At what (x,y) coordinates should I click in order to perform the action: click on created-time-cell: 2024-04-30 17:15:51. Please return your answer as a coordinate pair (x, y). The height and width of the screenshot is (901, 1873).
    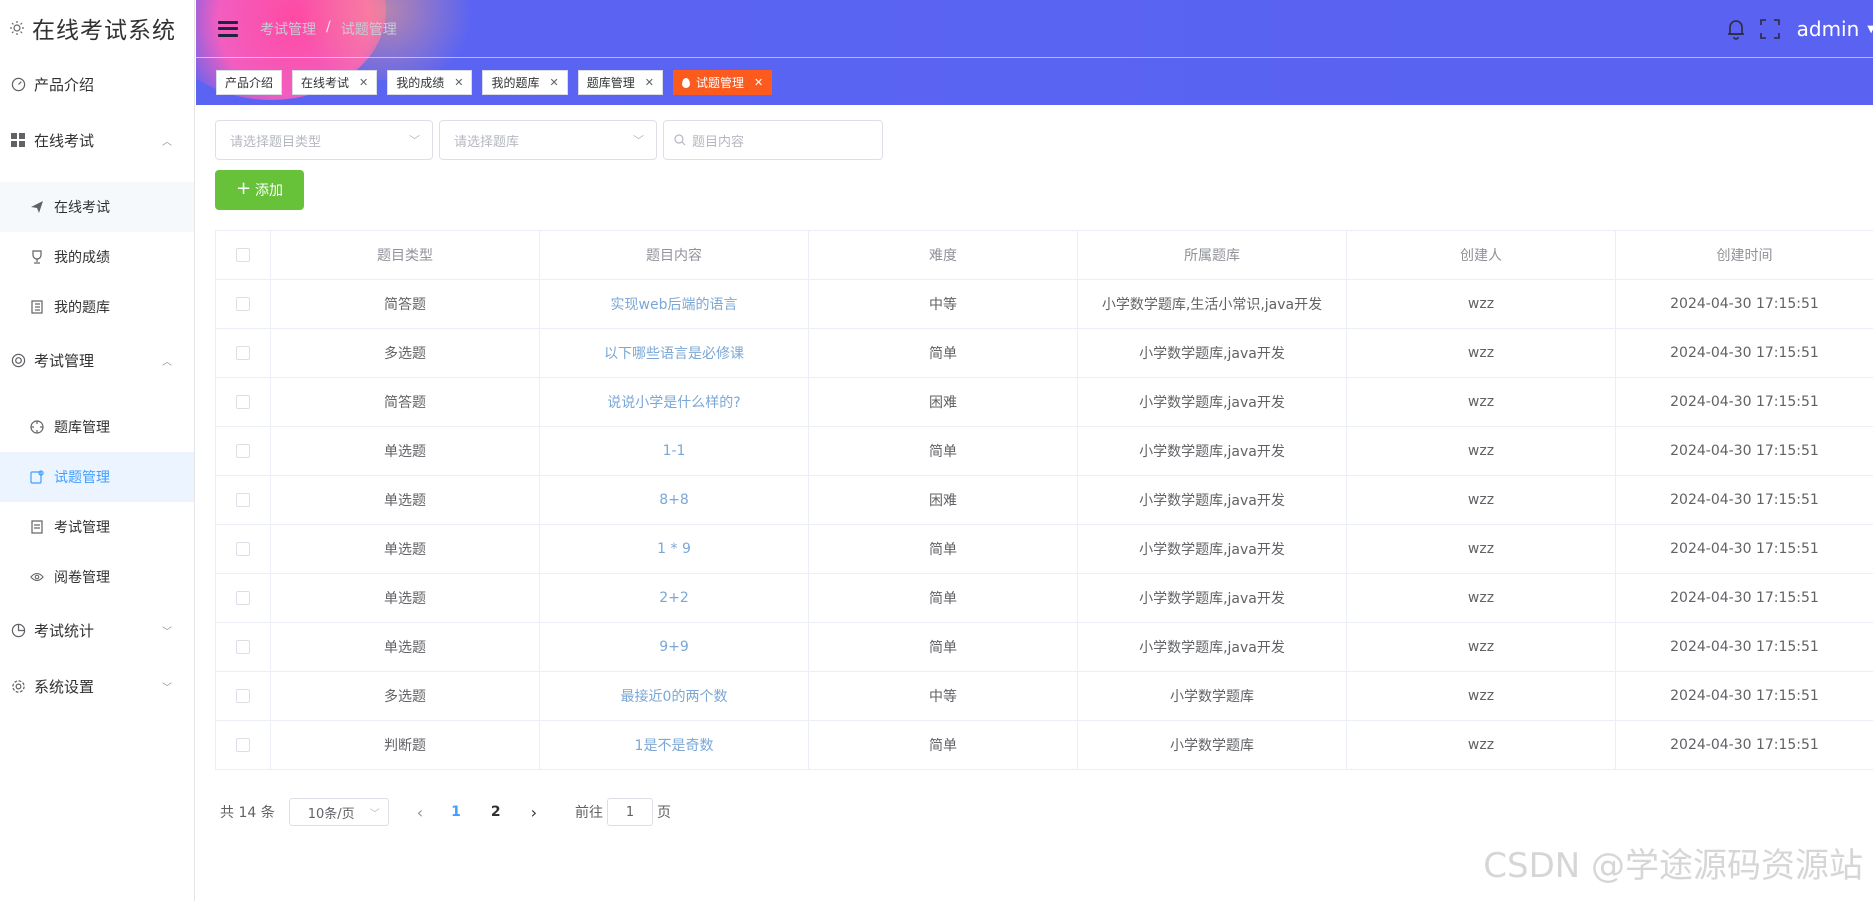
    Looking at the image, I should click on (1744, 402).